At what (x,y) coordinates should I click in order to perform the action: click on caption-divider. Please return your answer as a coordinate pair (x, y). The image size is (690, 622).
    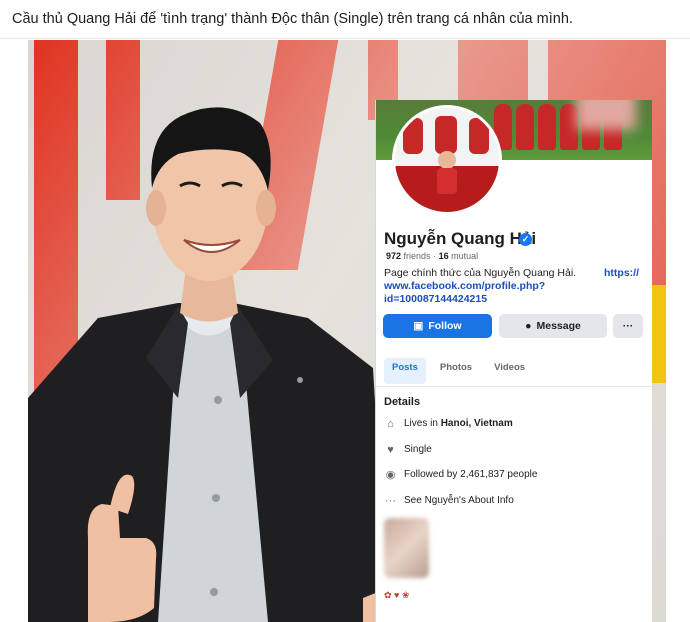
    Looking at the image, I should click on (345, 38).